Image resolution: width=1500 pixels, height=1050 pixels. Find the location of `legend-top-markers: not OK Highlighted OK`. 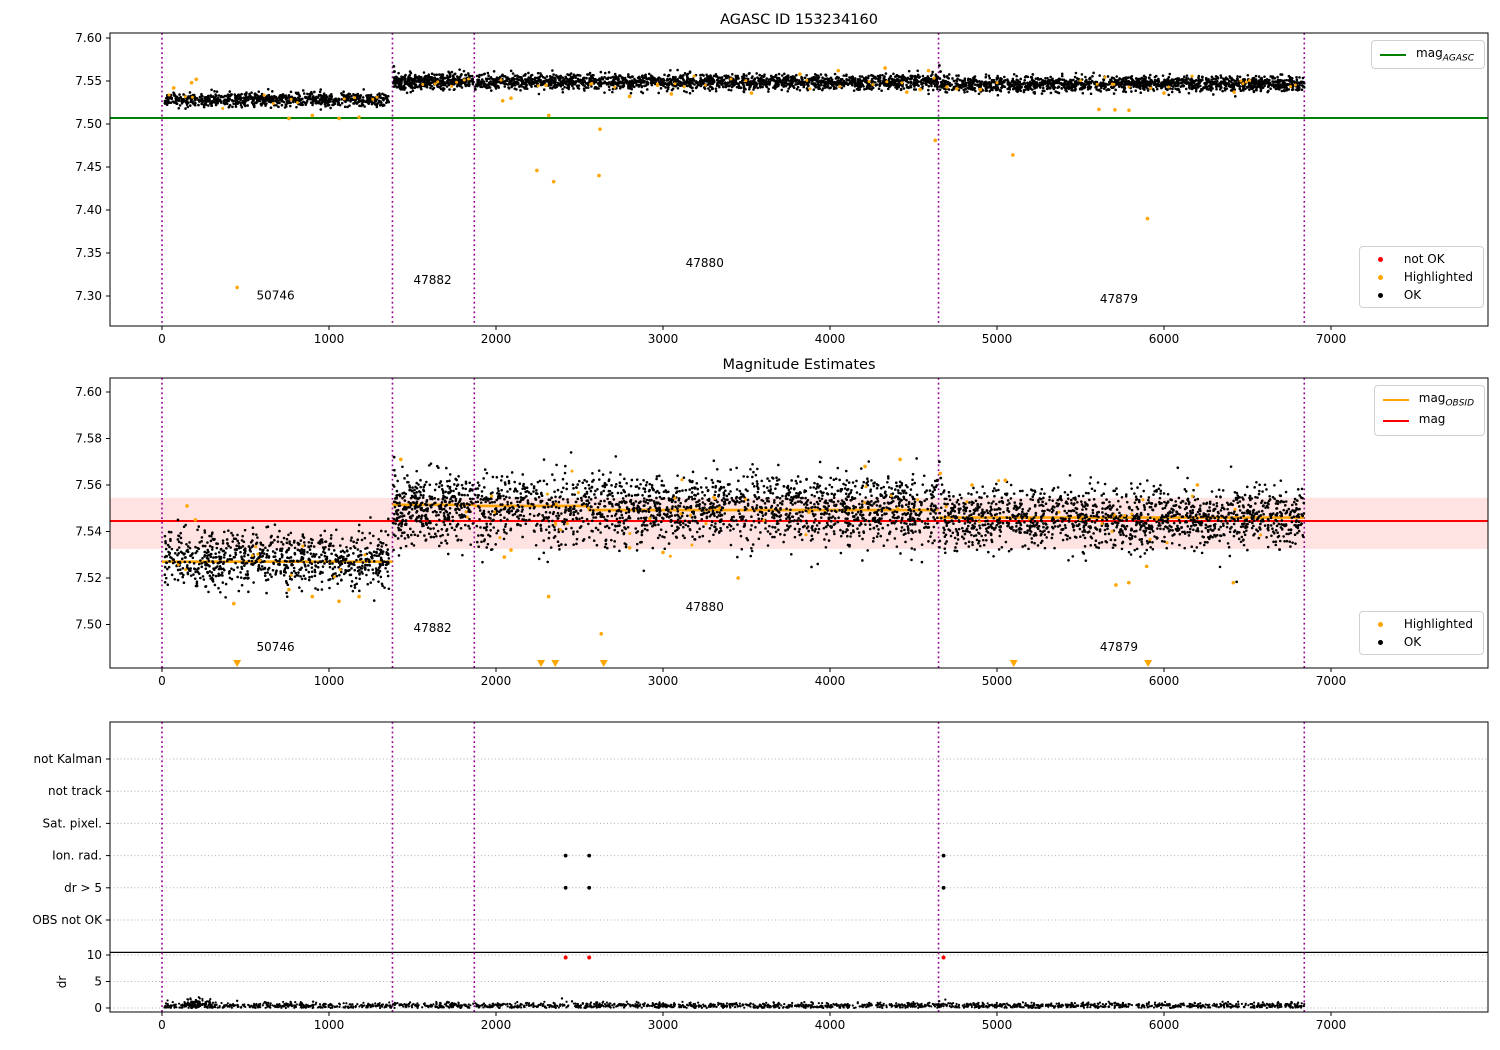

legend-top-markers: not OK Highlighted OK is located at coordinates (1421, 277).